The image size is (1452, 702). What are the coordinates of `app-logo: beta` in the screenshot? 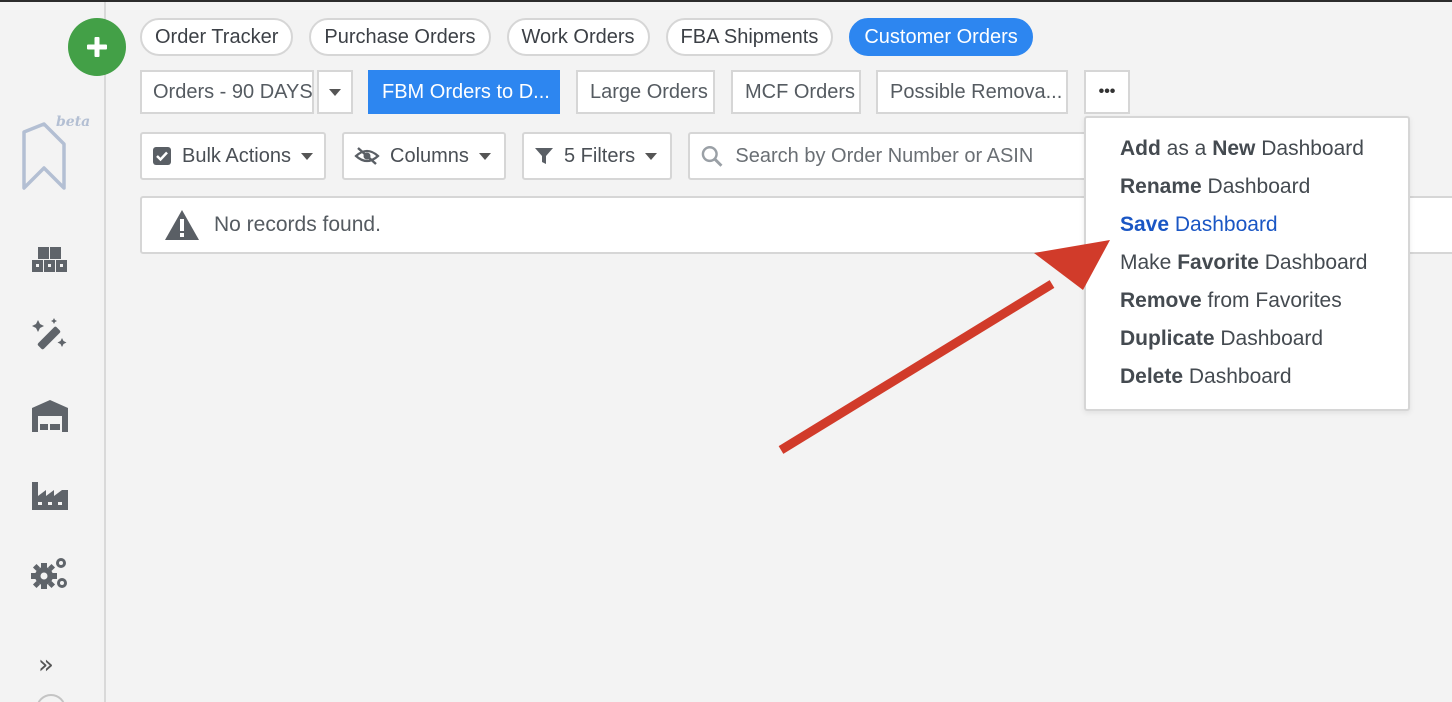 It's located at (54, 154).